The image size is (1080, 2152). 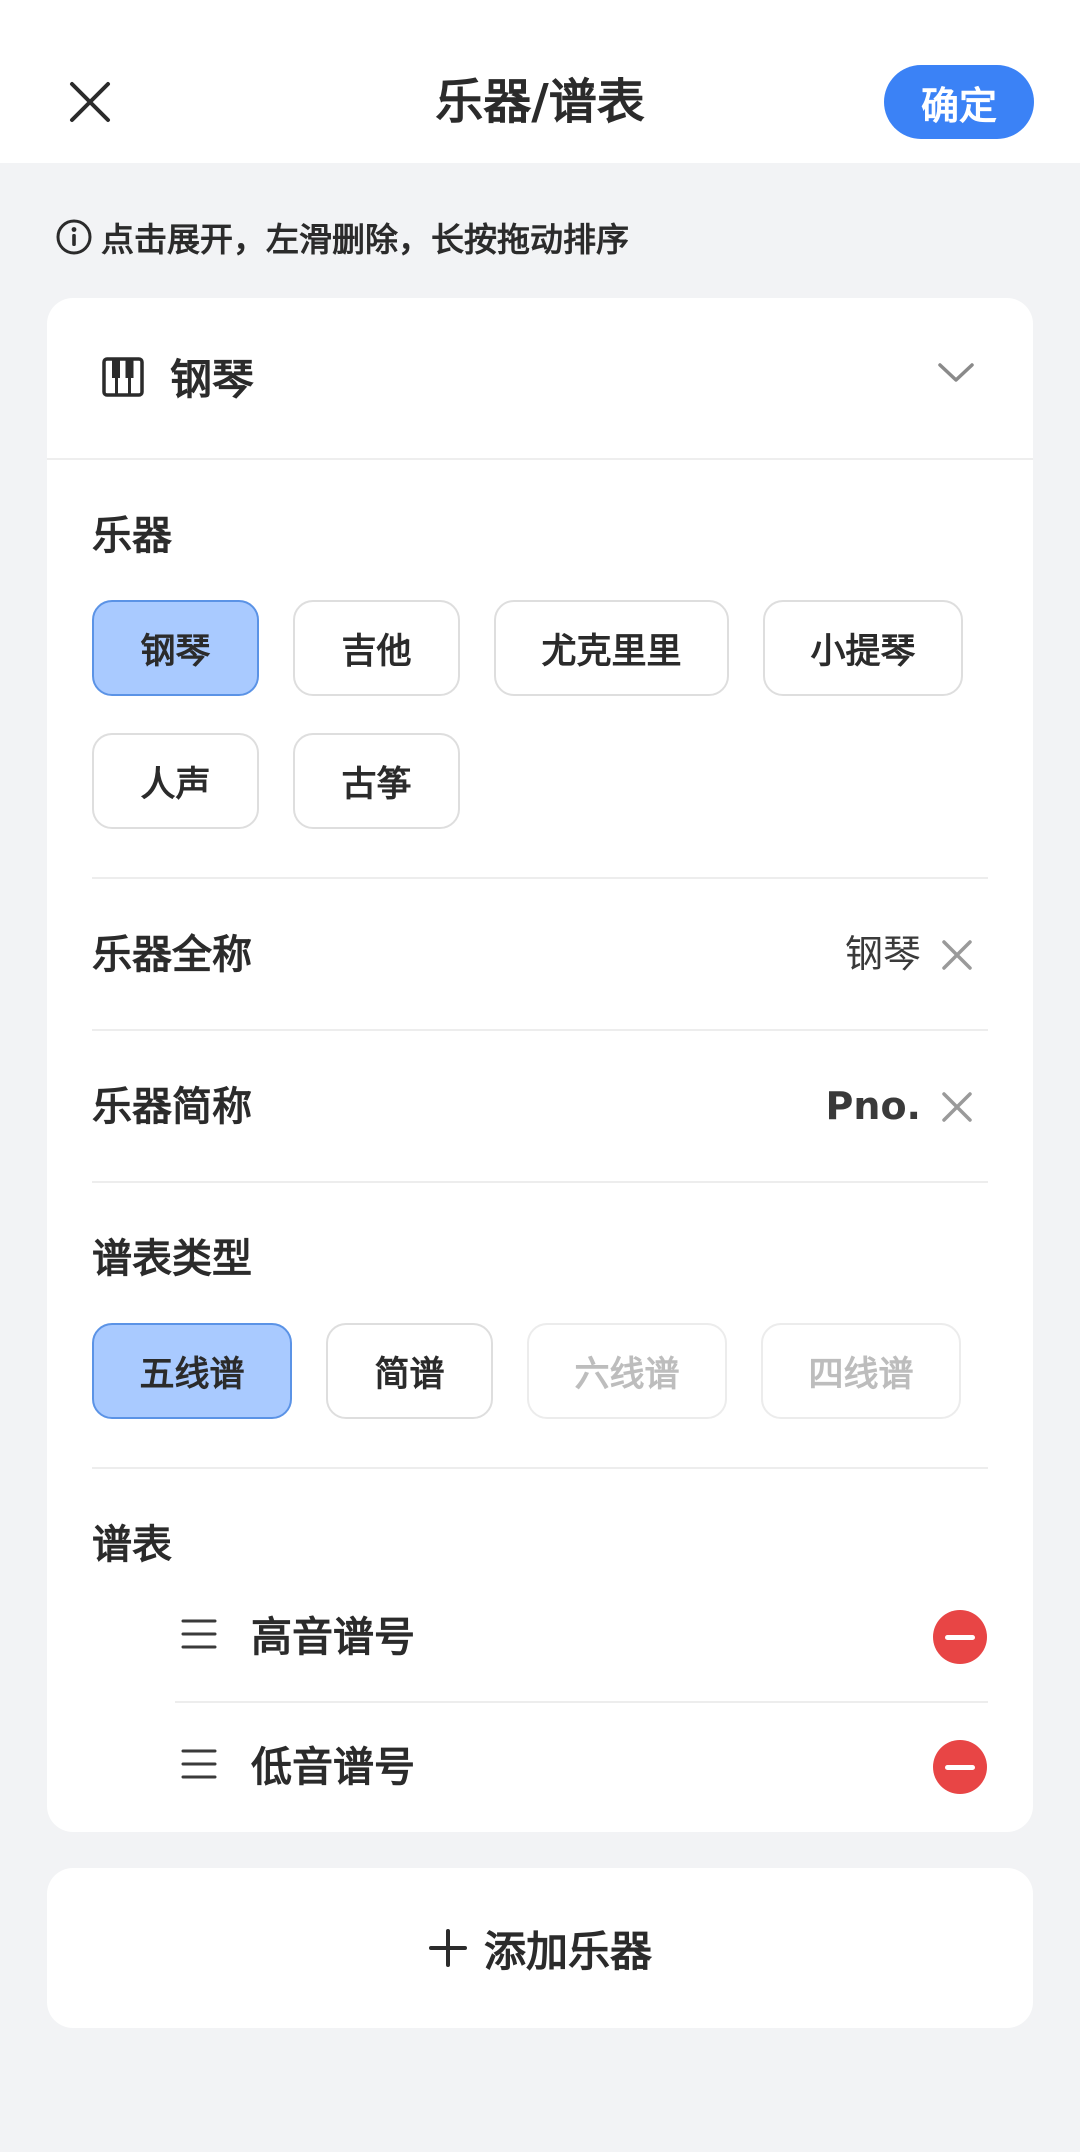 What do you see at coordinates (540, 379) in the screenshot?
I see `instrument-card-header: 钢琴` at bounding box center [540, 379].